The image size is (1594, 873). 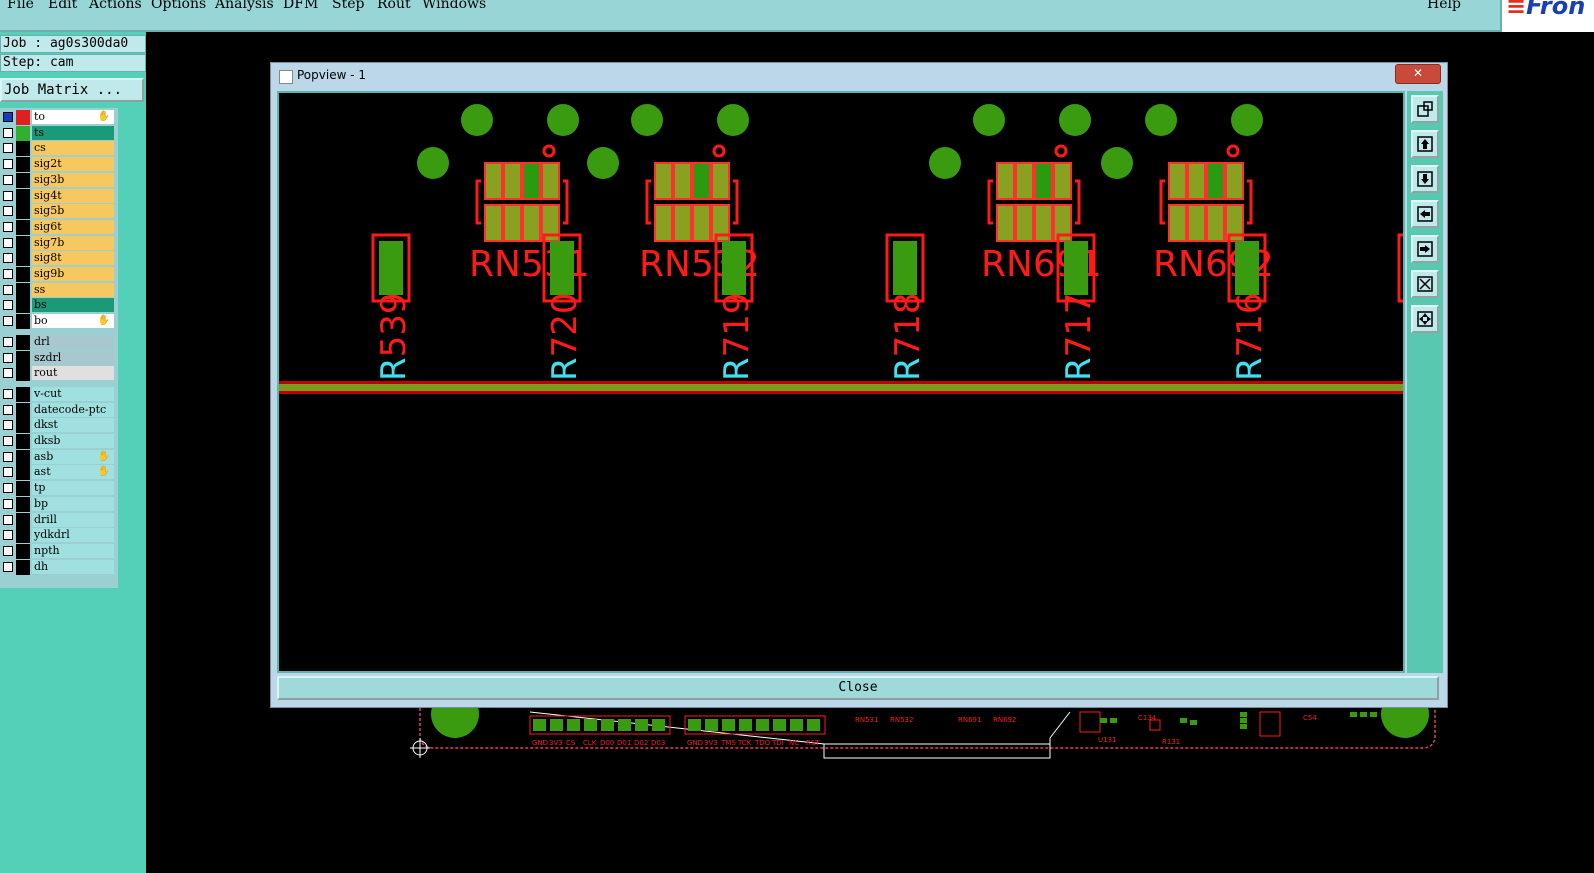 What do you see at coordinates (58, 358) in the screenshot?
I see `layer-row-szdrl: szdrl` at bounding box center [58, 358].